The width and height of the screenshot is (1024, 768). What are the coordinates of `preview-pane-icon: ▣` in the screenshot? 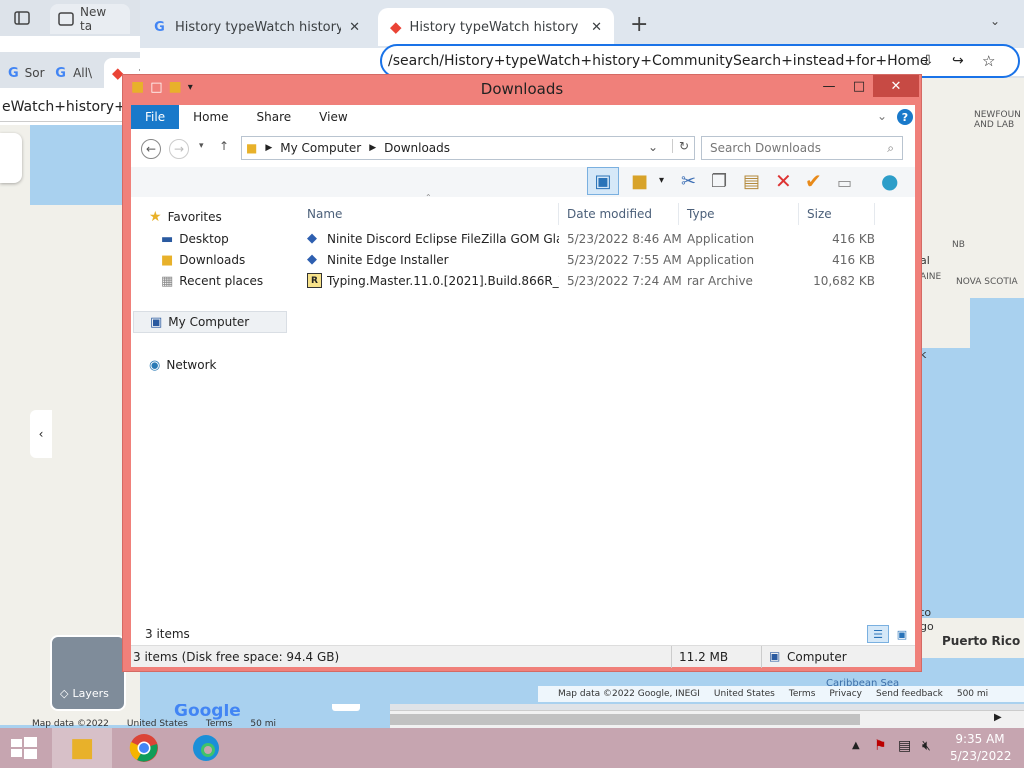 It's located at (603, 181).